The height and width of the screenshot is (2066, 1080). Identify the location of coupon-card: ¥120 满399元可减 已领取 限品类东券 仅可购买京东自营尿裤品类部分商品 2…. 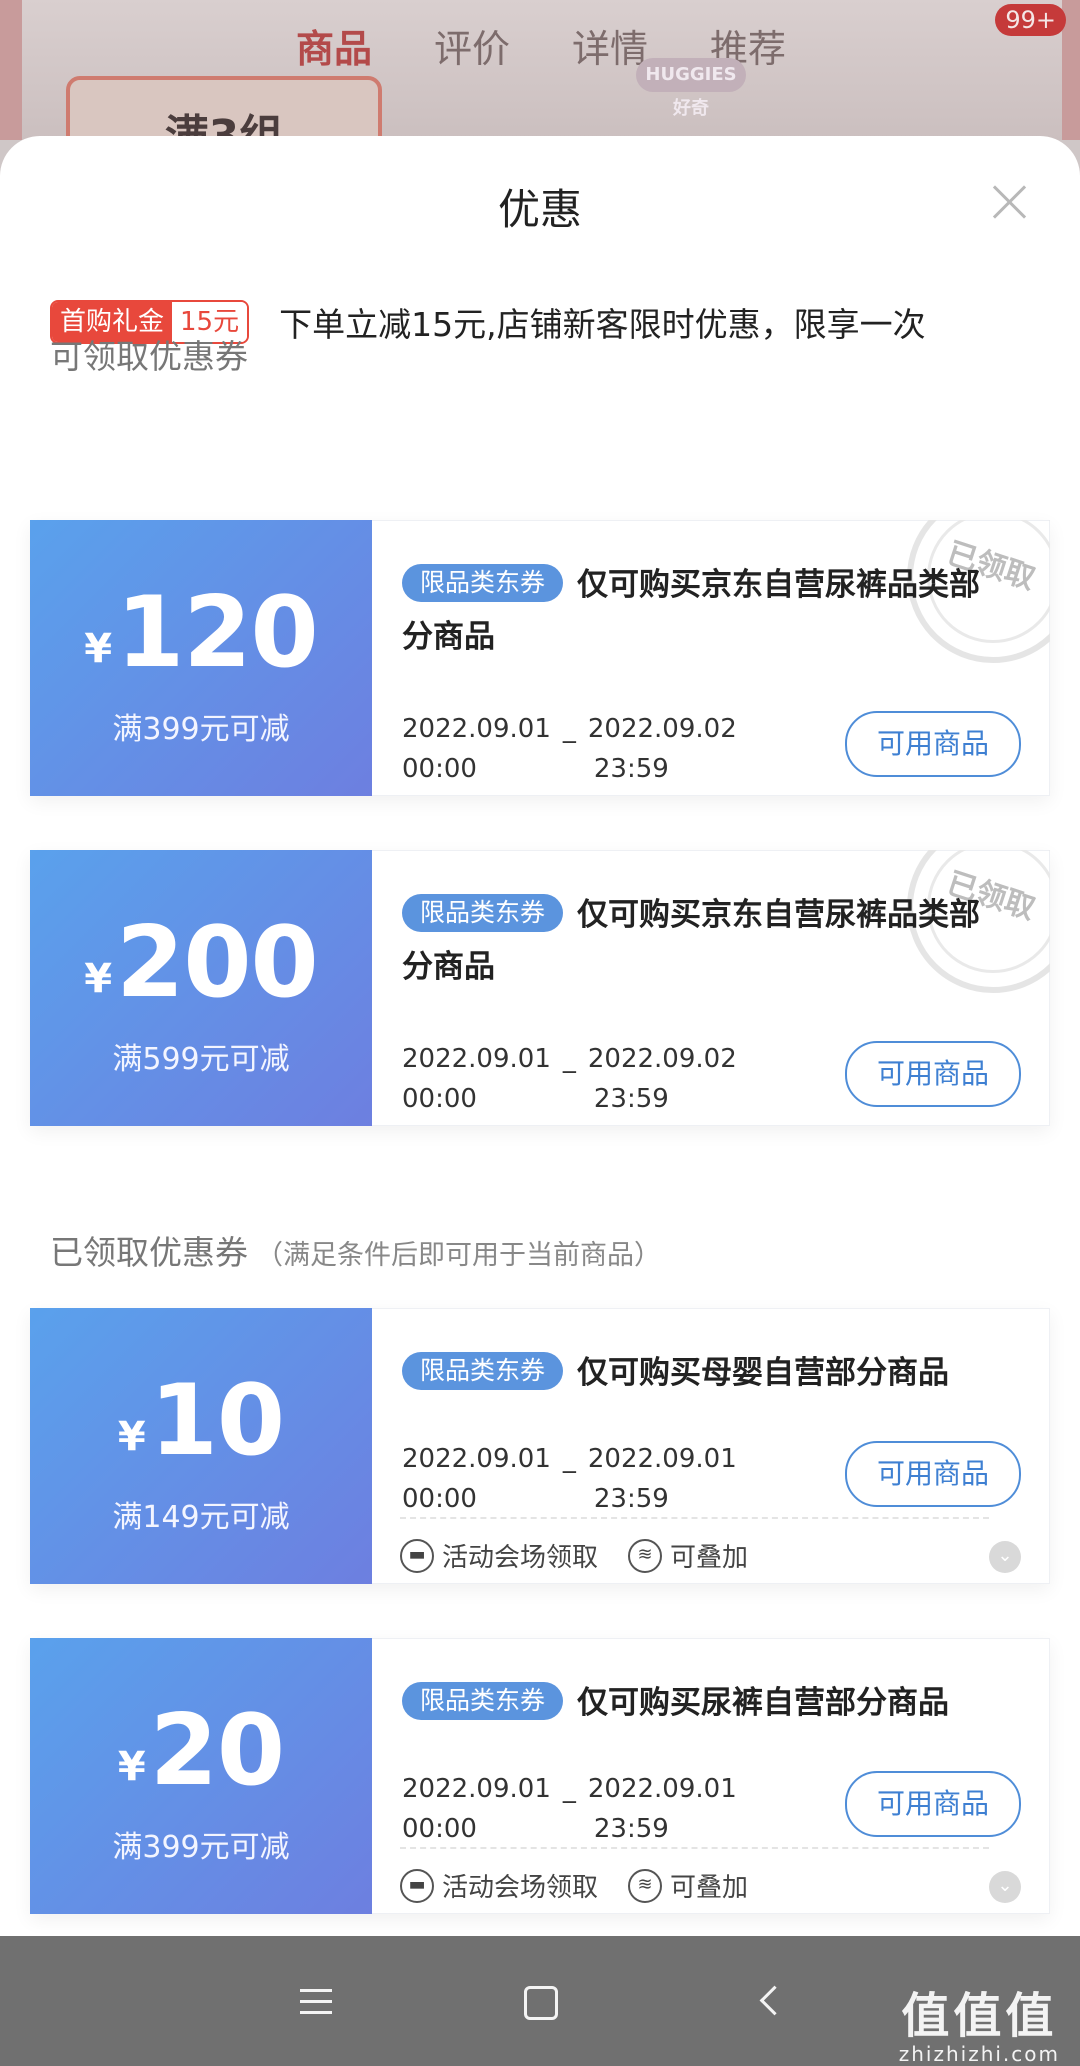
(540, 658).